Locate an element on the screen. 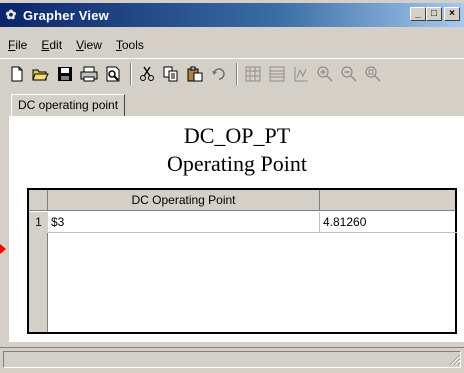 The width and height of the screenshot is (464, 373). minimize-button: _ is located at coordinates (418, 14).